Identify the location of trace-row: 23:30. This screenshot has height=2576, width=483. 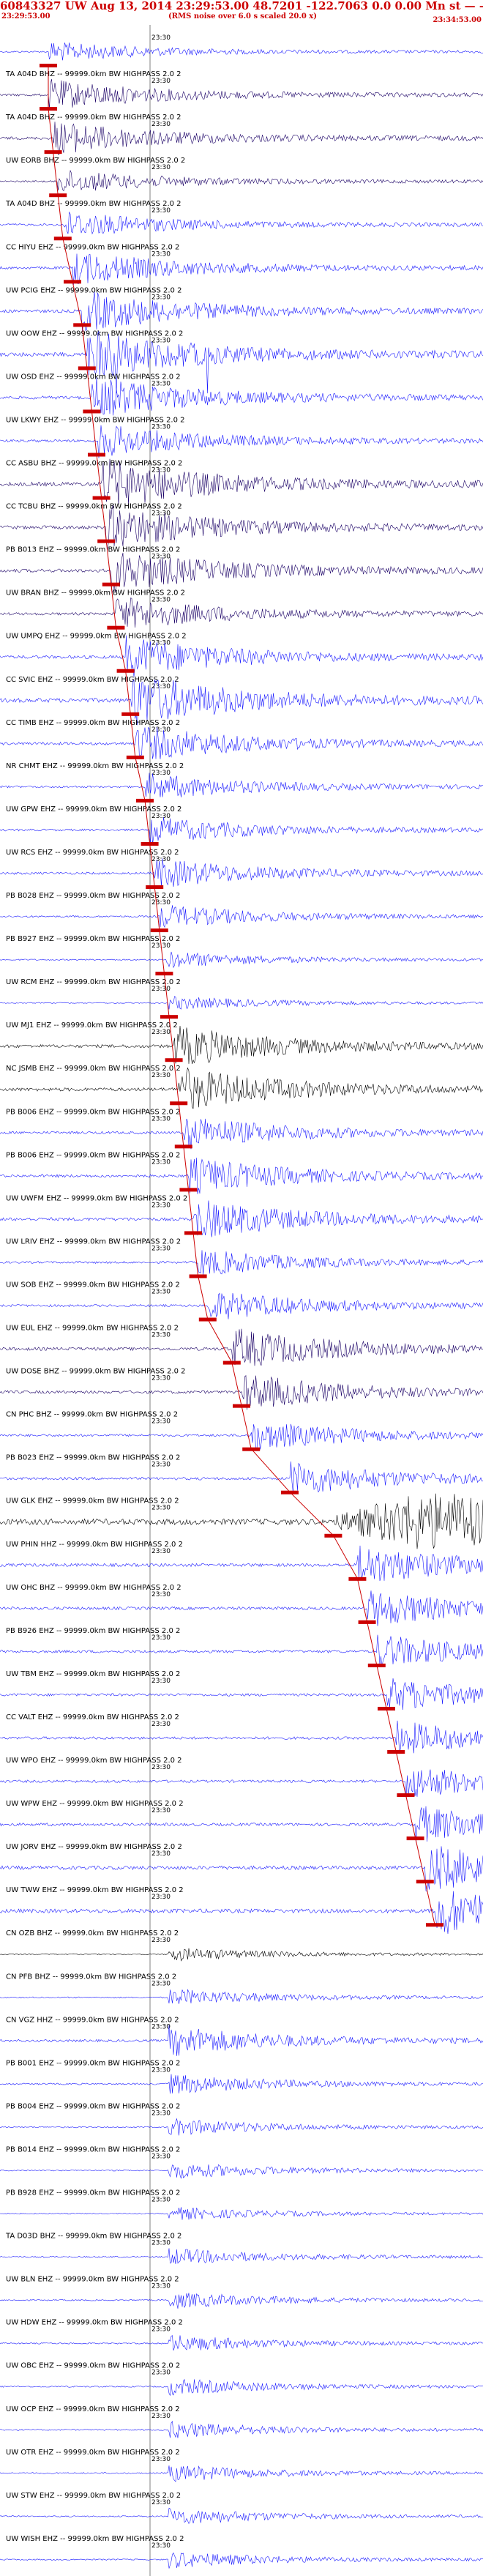
(241, 51).